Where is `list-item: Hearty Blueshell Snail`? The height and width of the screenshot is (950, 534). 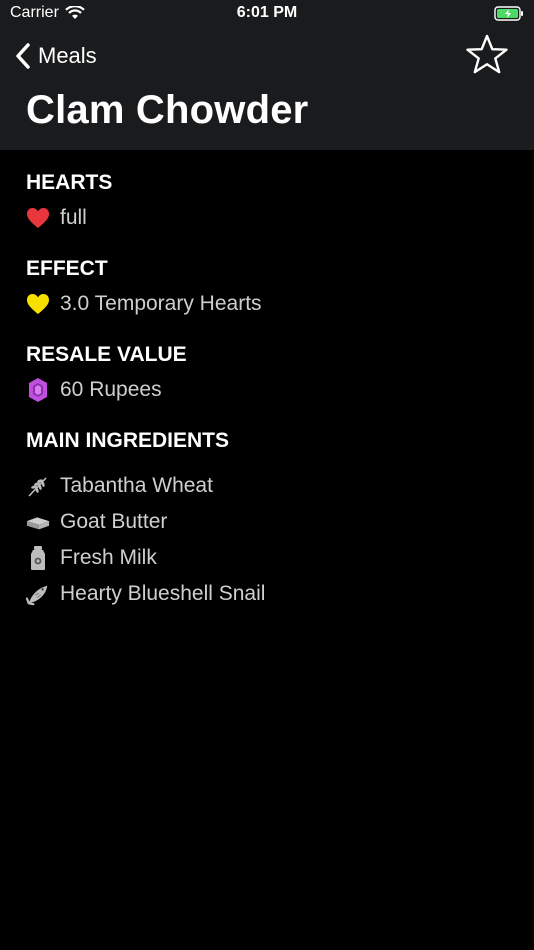
list-item: Hearty Blueshell Snail is located at coordinates (266, 594).